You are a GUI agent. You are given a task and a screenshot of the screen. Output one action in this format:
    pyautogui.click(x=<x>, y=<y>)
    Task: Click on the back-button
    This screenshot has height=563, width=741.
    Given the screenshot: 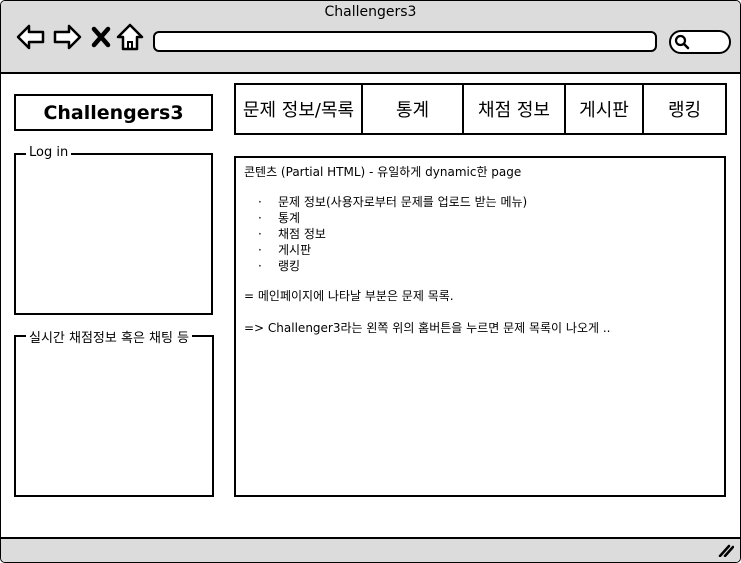 What is the action you would take?
    pyautogui.click(x=31, y=37)
    